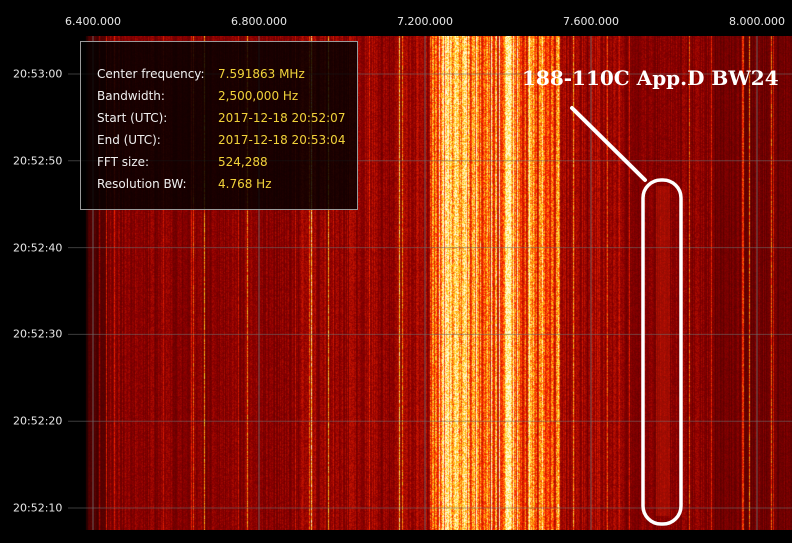  Describe the element at coordinates (650, 78) in the screenshot. I see `signal-annotation-label: 188-110C App.D BW24` at that location.